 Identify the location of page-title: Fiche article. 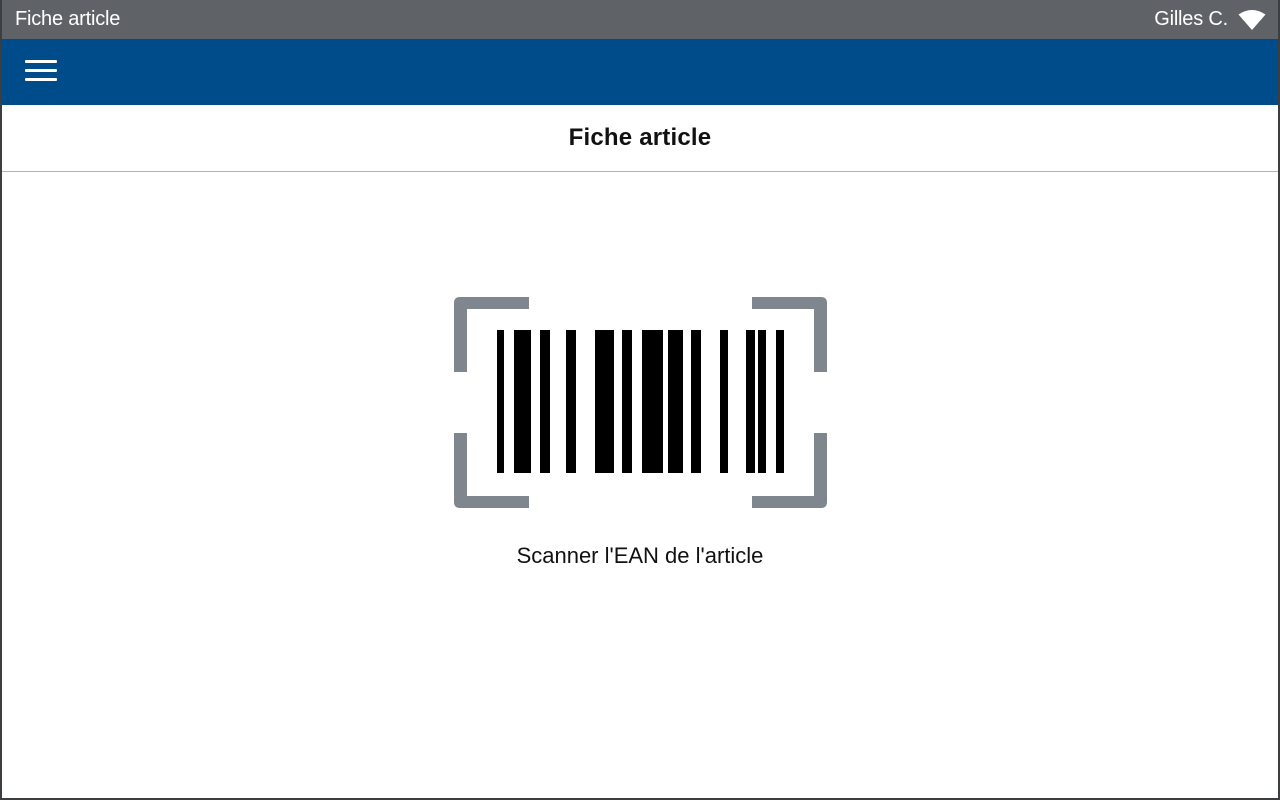
(640, 137).